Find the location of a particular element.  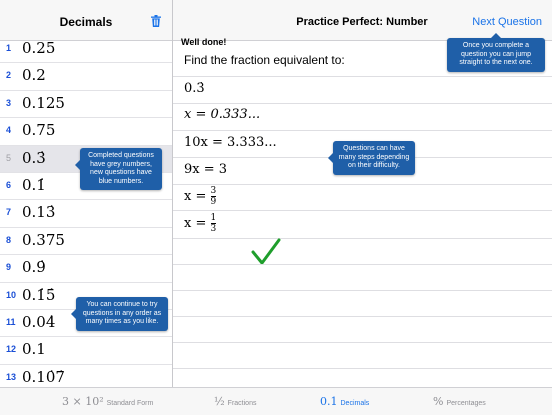

question-value: 0.04̇ is located at coordinates (39, 321).